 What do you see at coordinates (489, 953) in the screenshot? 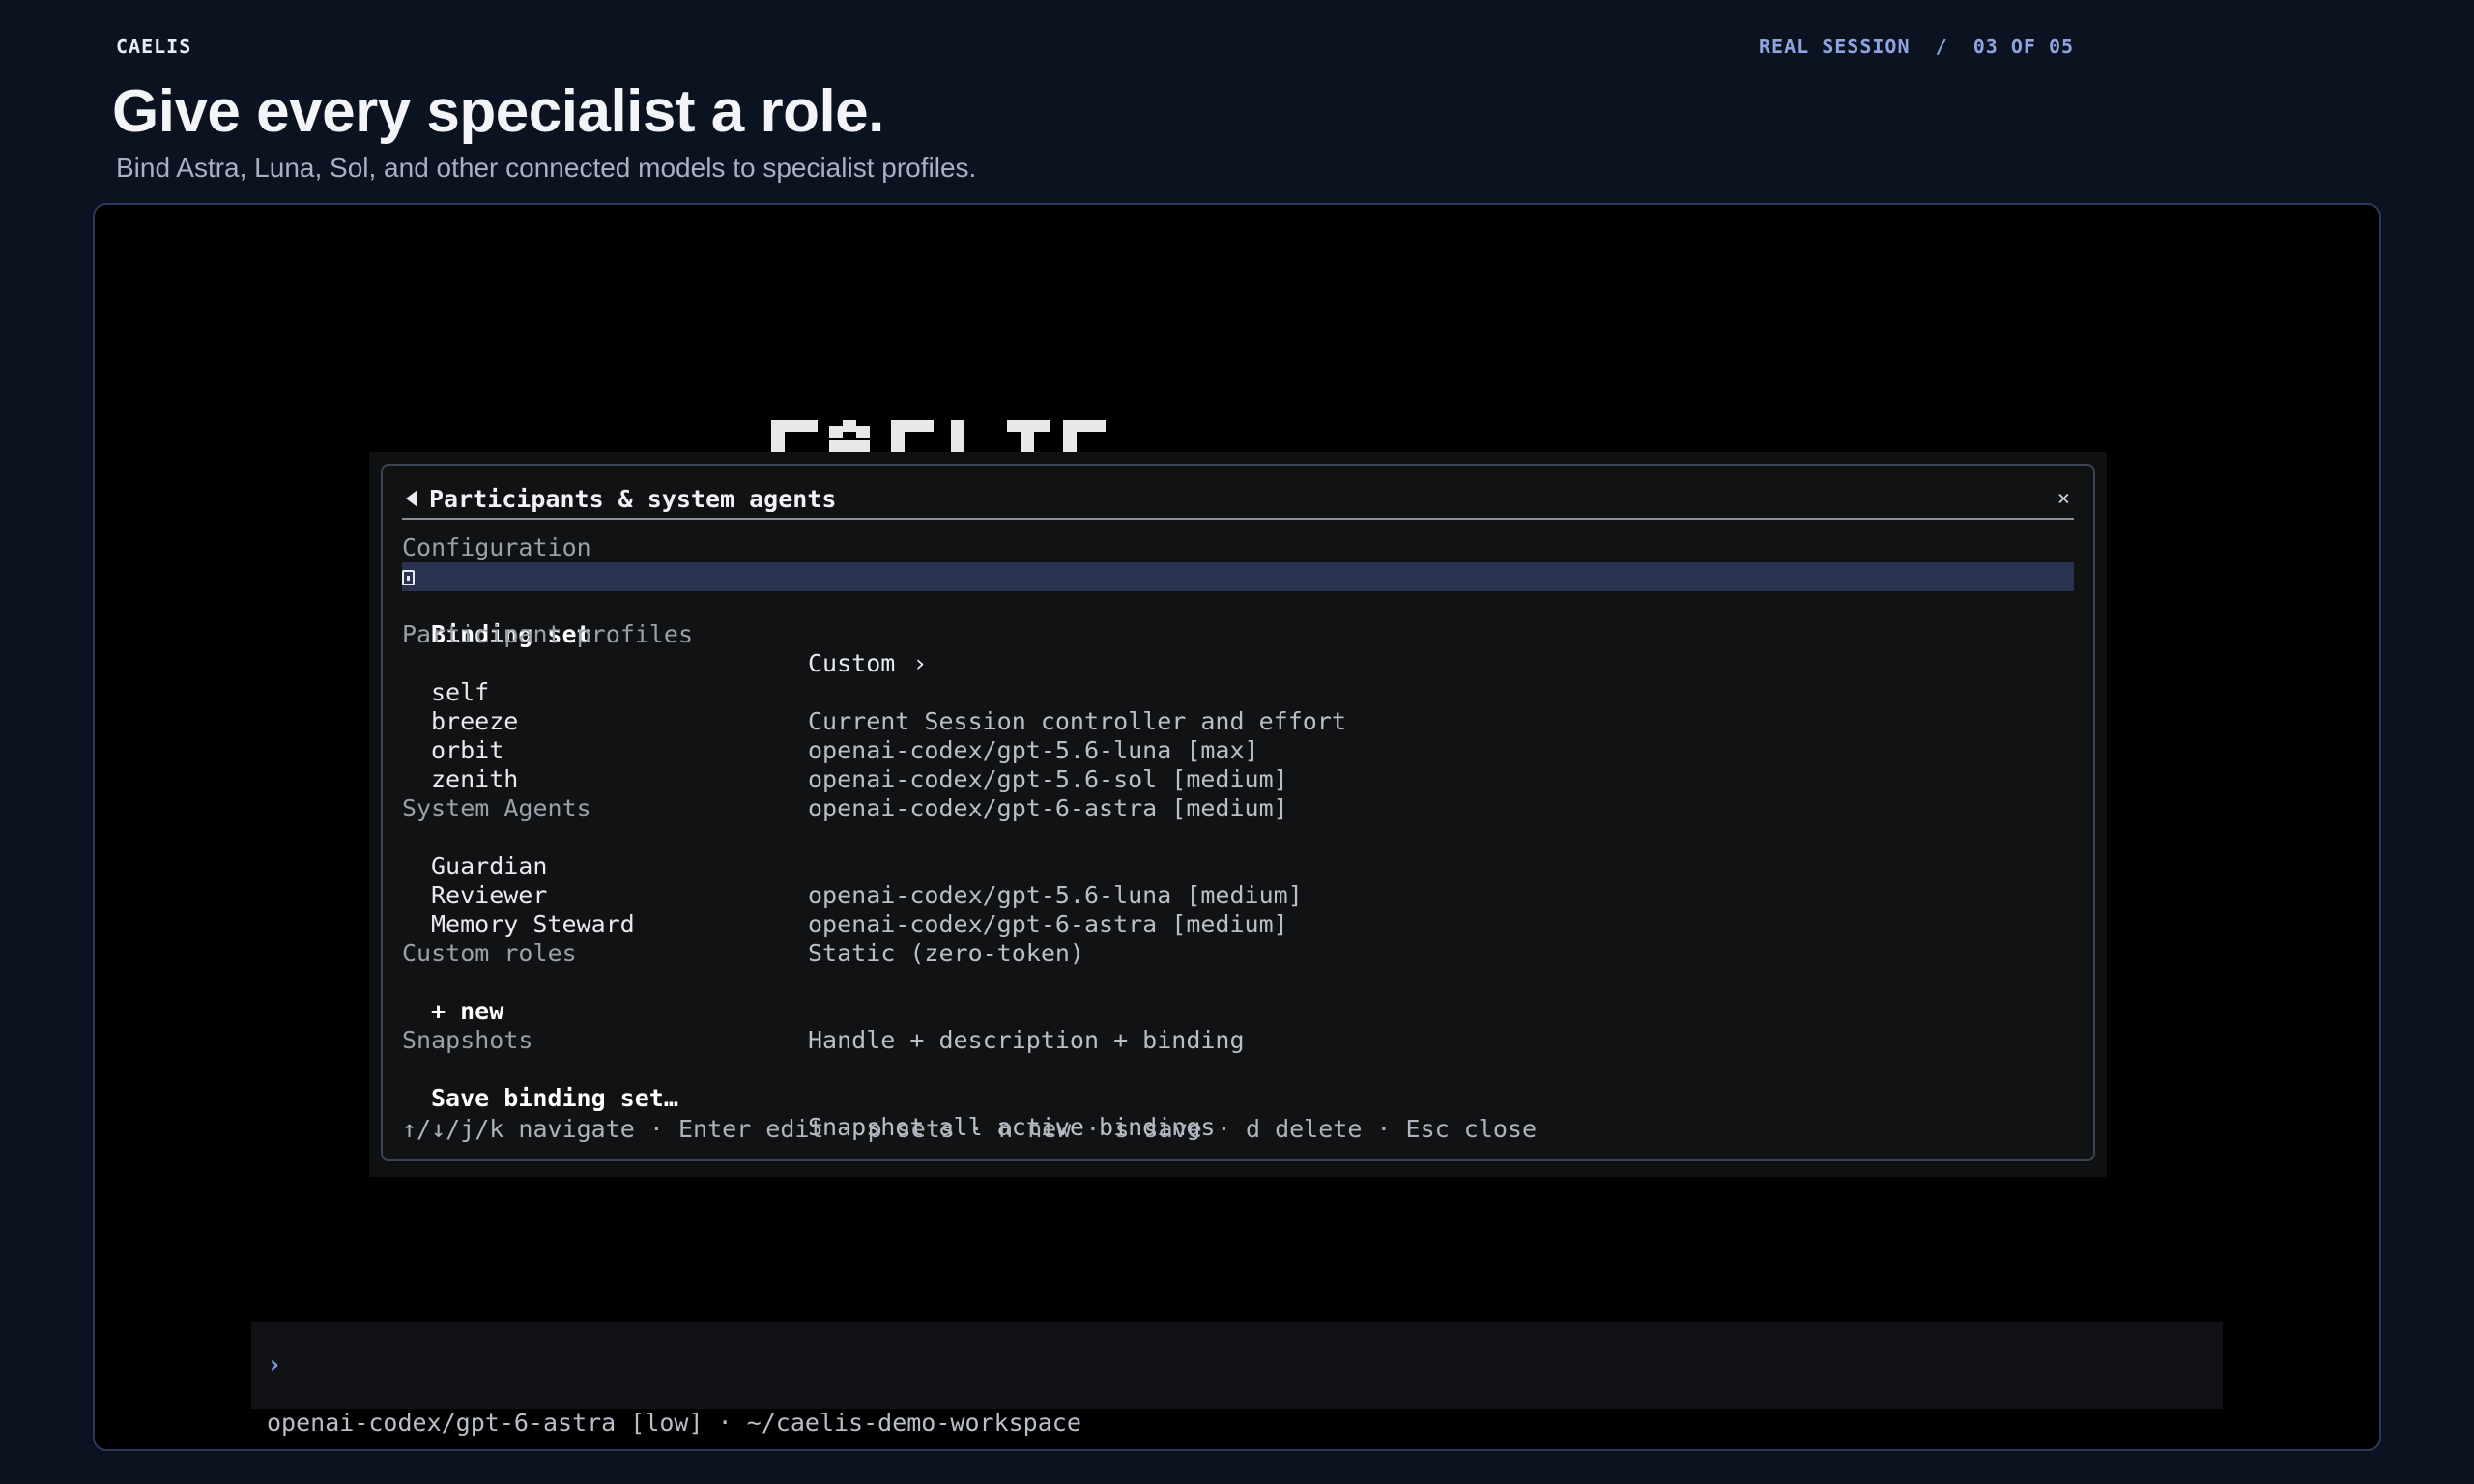
I see `section-custom-roles: Custom roles` at bounding box center [489, 953].